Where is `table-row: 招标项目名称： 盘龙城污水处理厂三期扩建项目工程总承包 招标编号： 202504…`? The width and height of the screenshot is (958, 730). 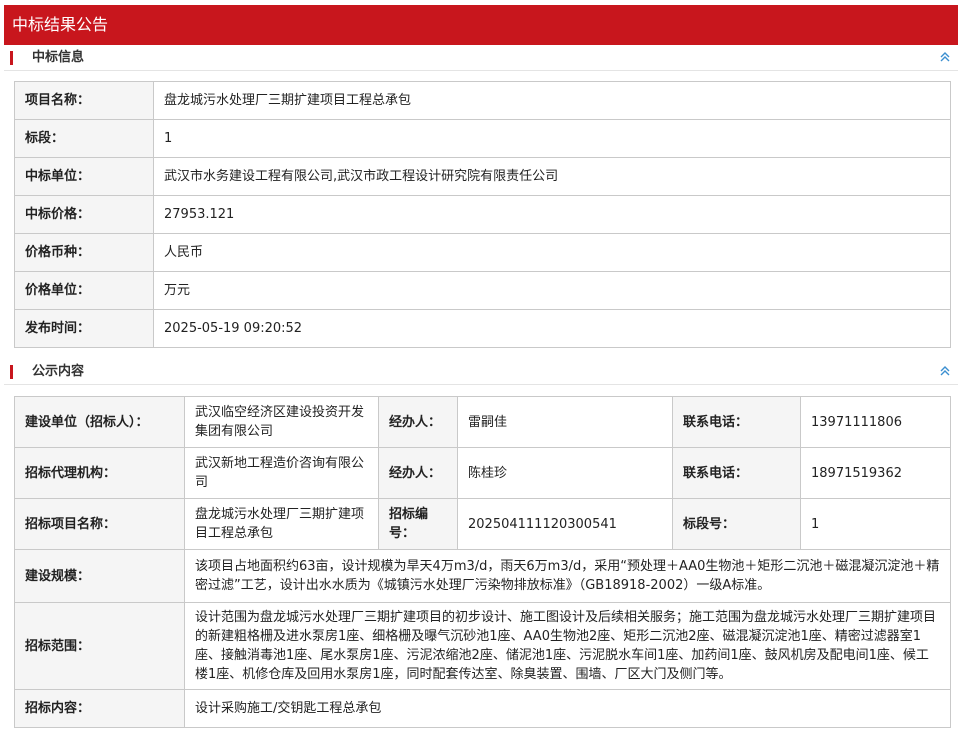 table-row: 招标项目名称： 盘龙城污水处理厂三期扩建项目工程总承包 招标编号： 202504… is located at coordinates (482, 524).